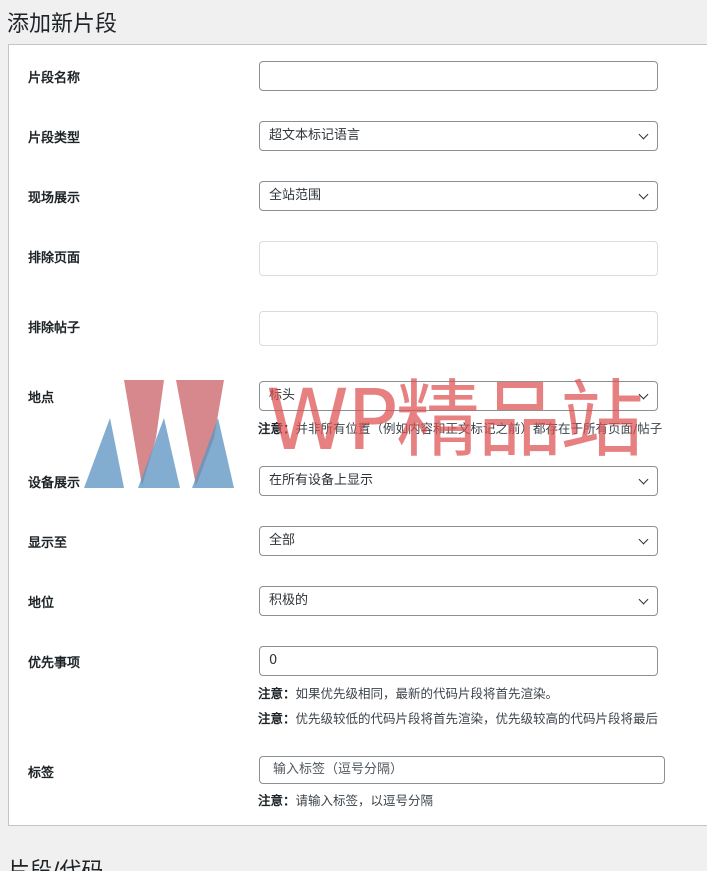 The width and height of the screenshot is (707, 871). I want to click on page-title: 添加新片段, so click(62, 24).